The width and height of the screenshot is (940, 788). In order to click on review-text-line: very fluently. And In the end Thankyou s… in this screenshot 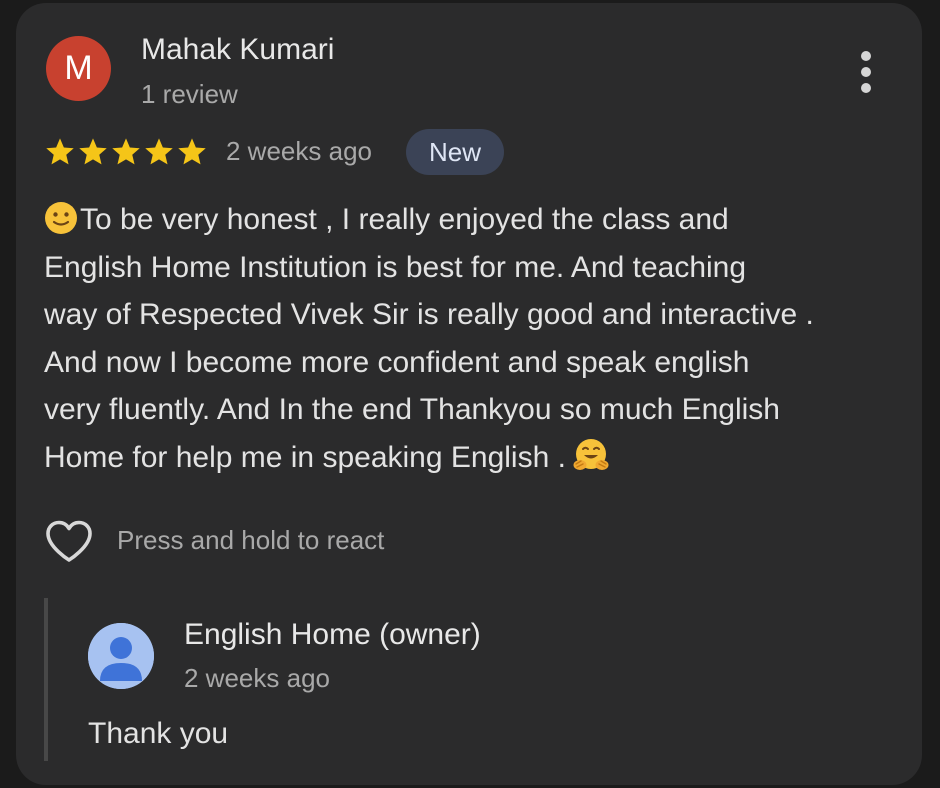, I will do `click(412, 409)`.